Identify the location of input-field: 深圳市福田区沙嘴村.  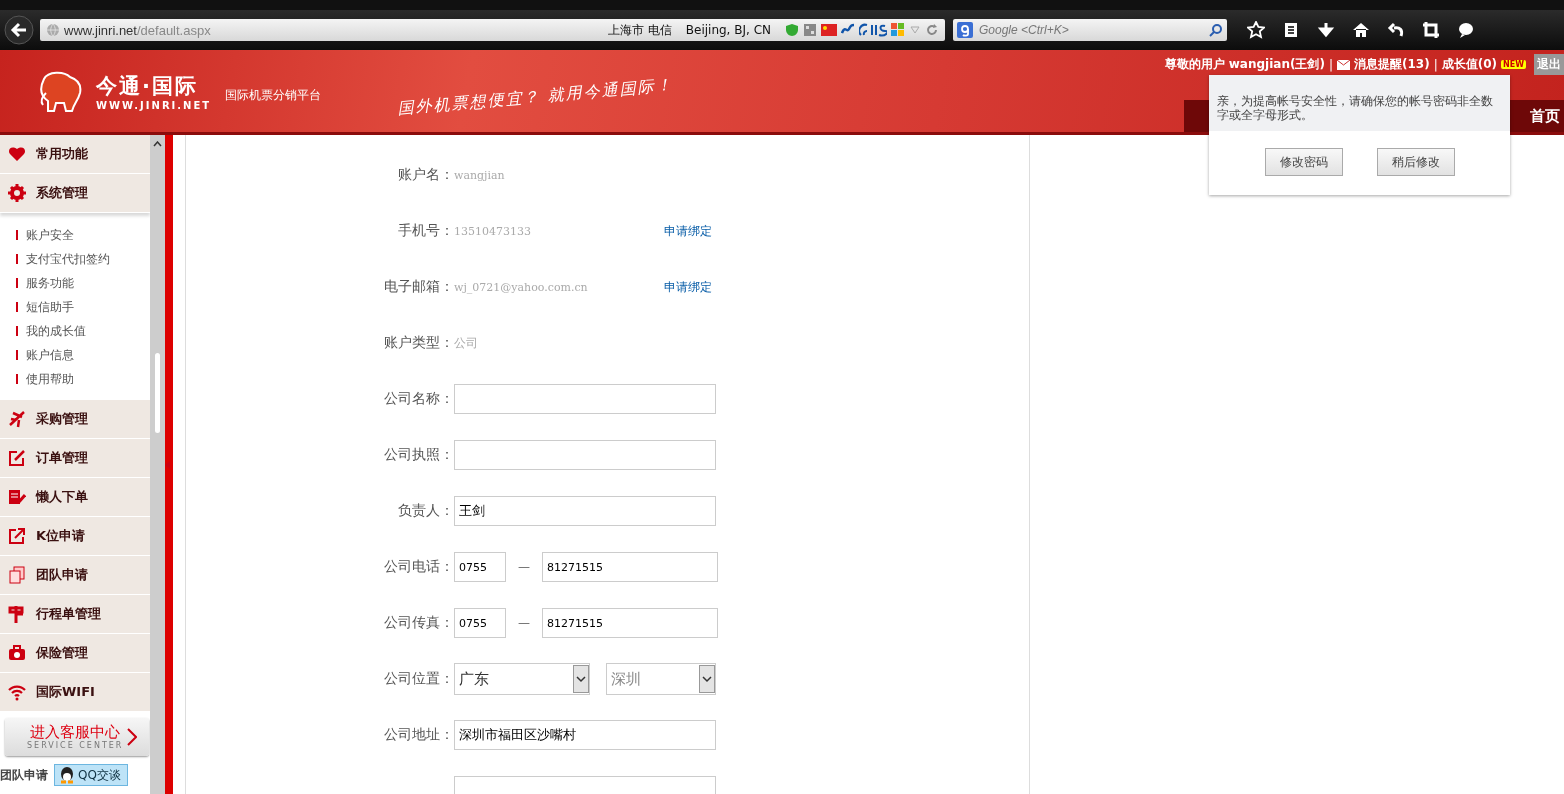
(585, 735).